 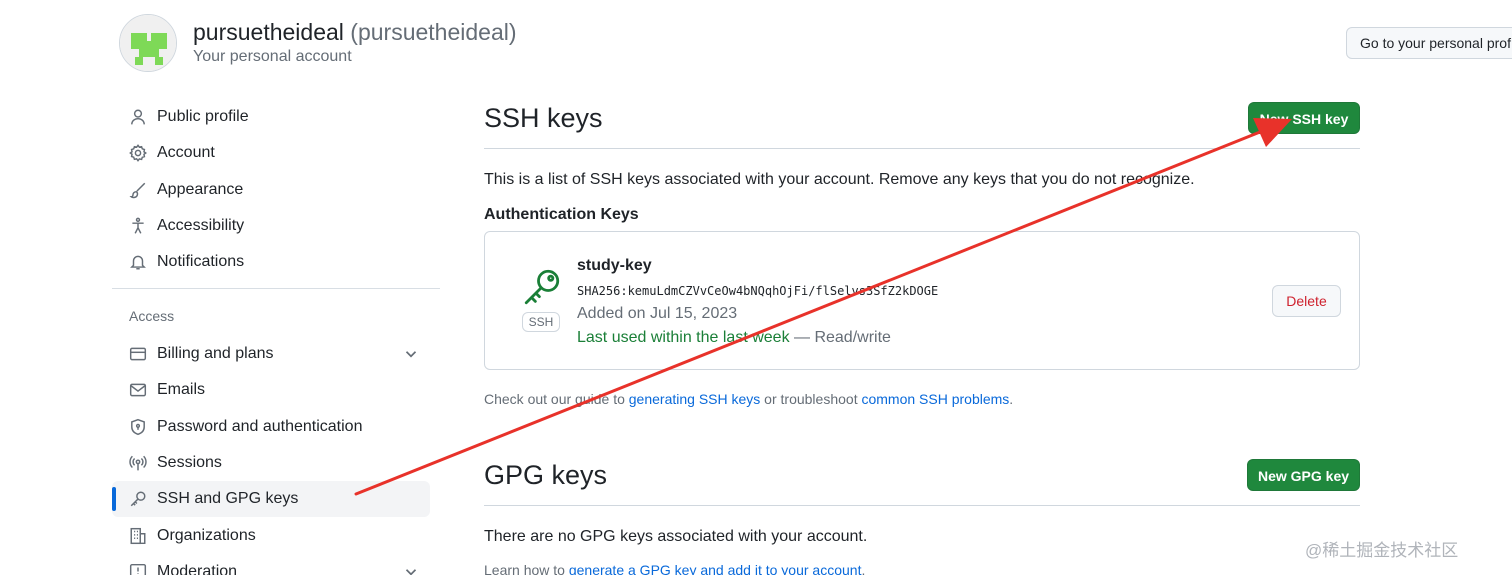 I want to click on account-login: (pursuetheideal), so click(x=433, y=32).